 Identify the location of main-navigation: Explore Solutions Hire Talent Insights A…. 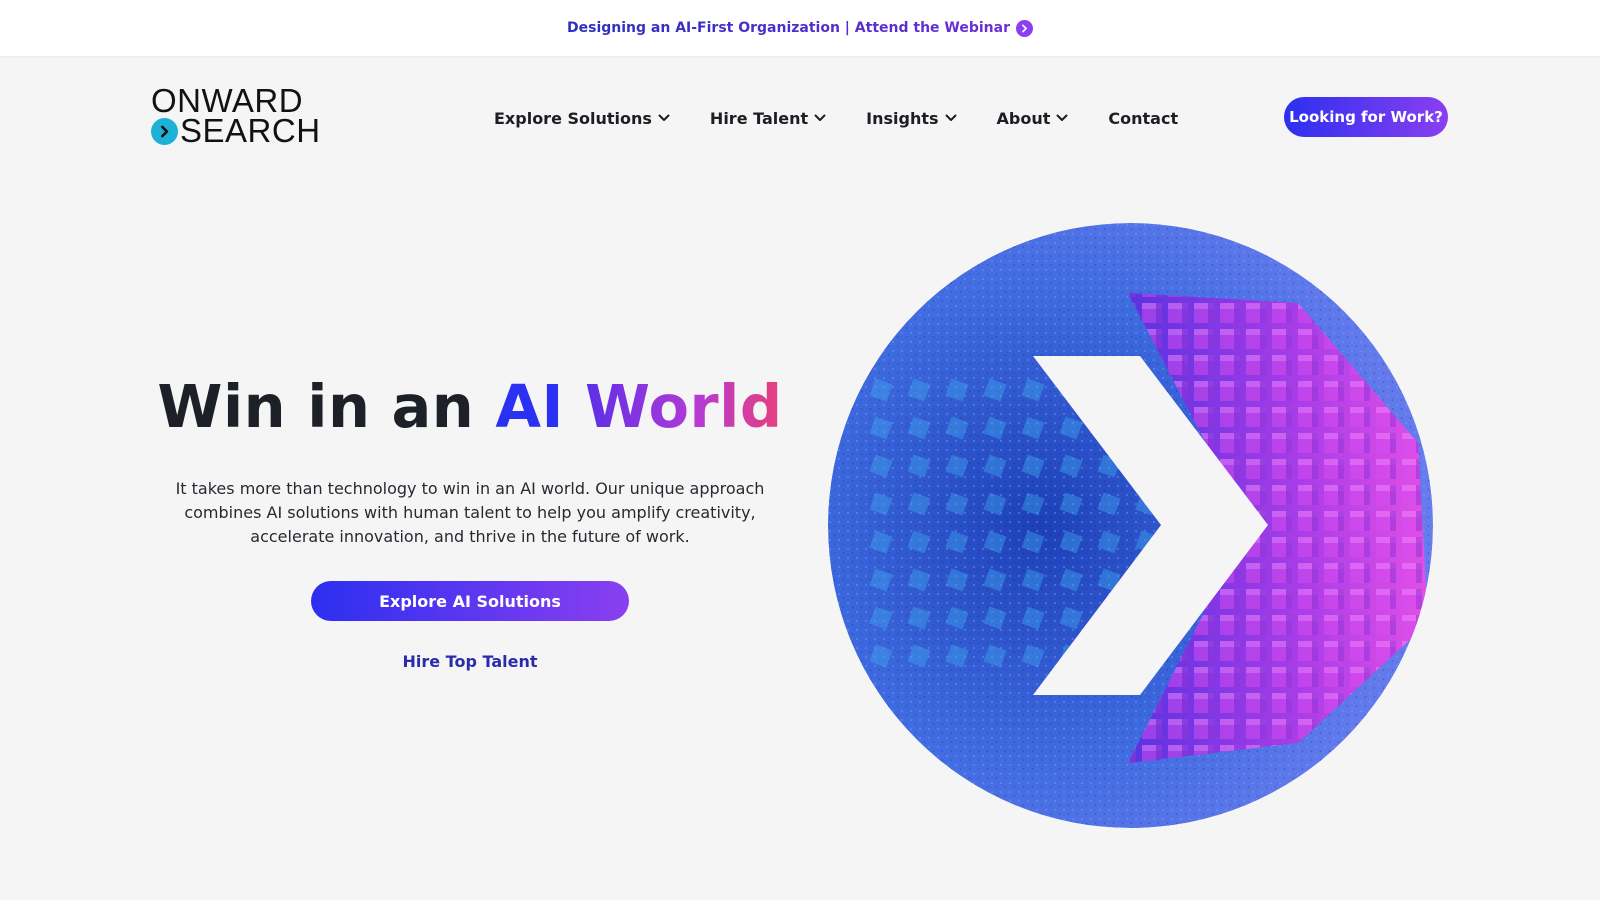
(836, 118).